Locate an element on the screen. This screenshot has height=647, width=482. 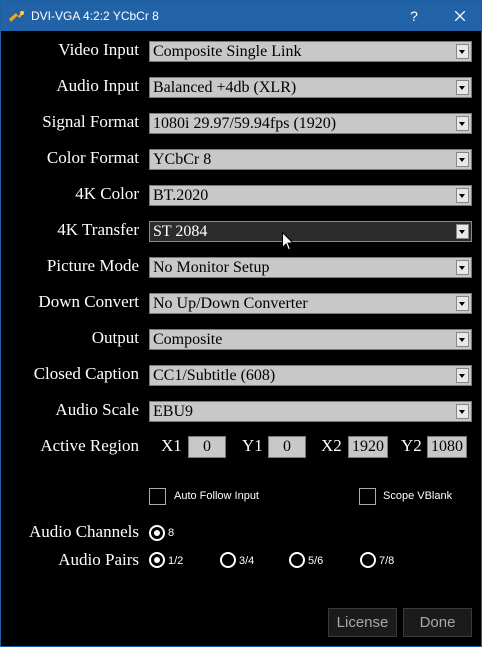
y1-label: Y1 is located at coordinates (252, 445).